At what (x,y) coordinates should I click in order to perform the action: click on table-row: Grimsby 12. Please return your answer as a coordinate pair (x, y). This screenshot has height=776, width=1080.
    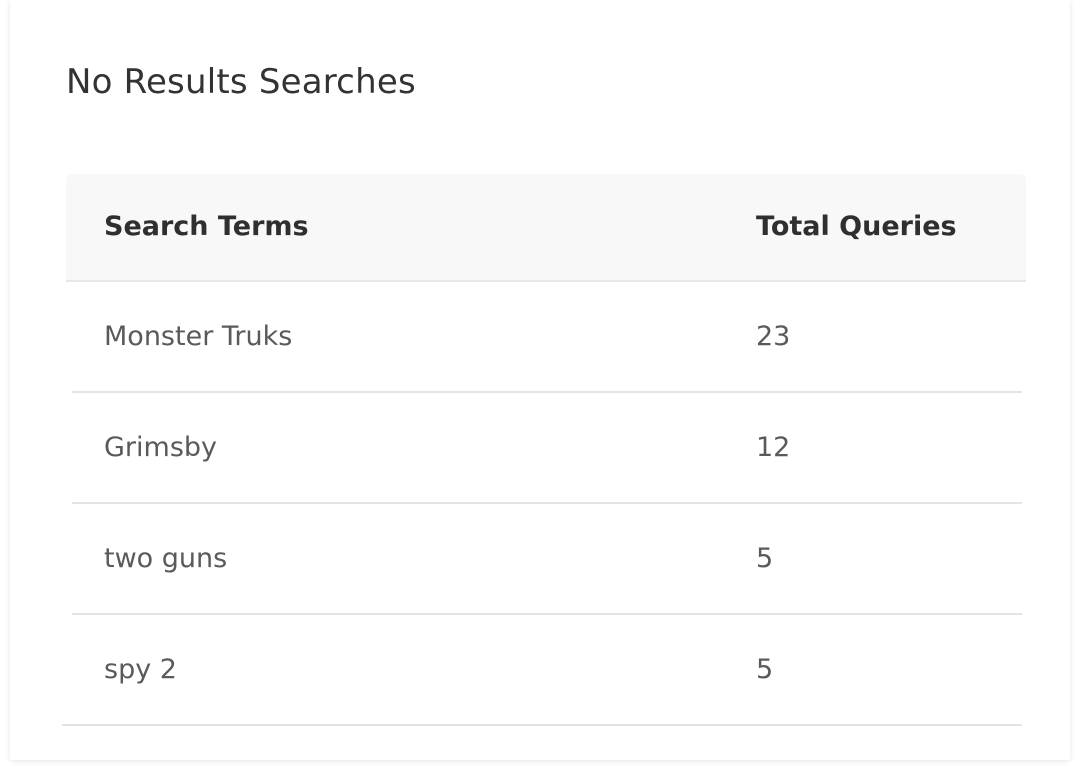
    Looking at the image, I should click on (547, 448).